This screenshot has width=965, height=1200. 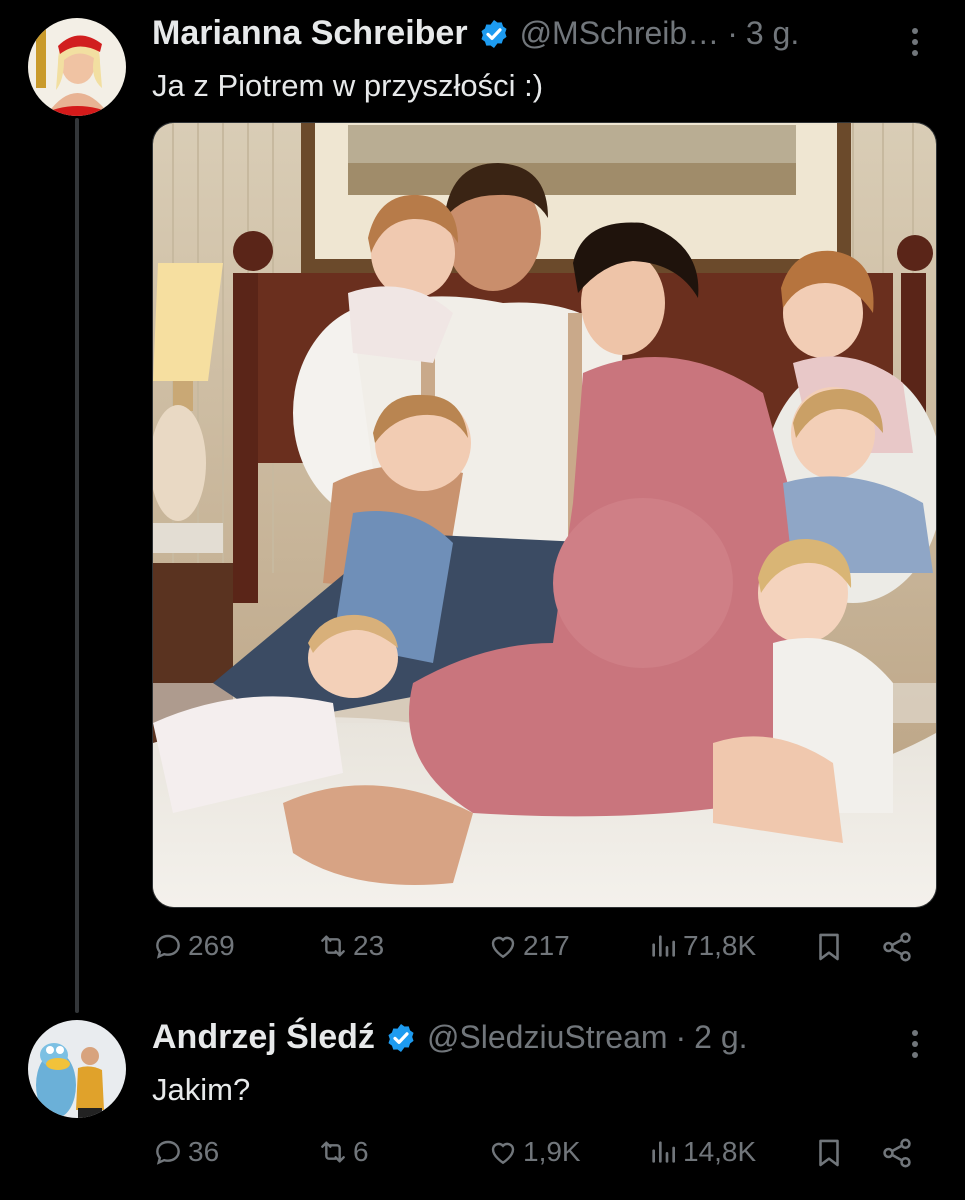 I want to click on retweet-count: 23, so click(x=369, y=945).